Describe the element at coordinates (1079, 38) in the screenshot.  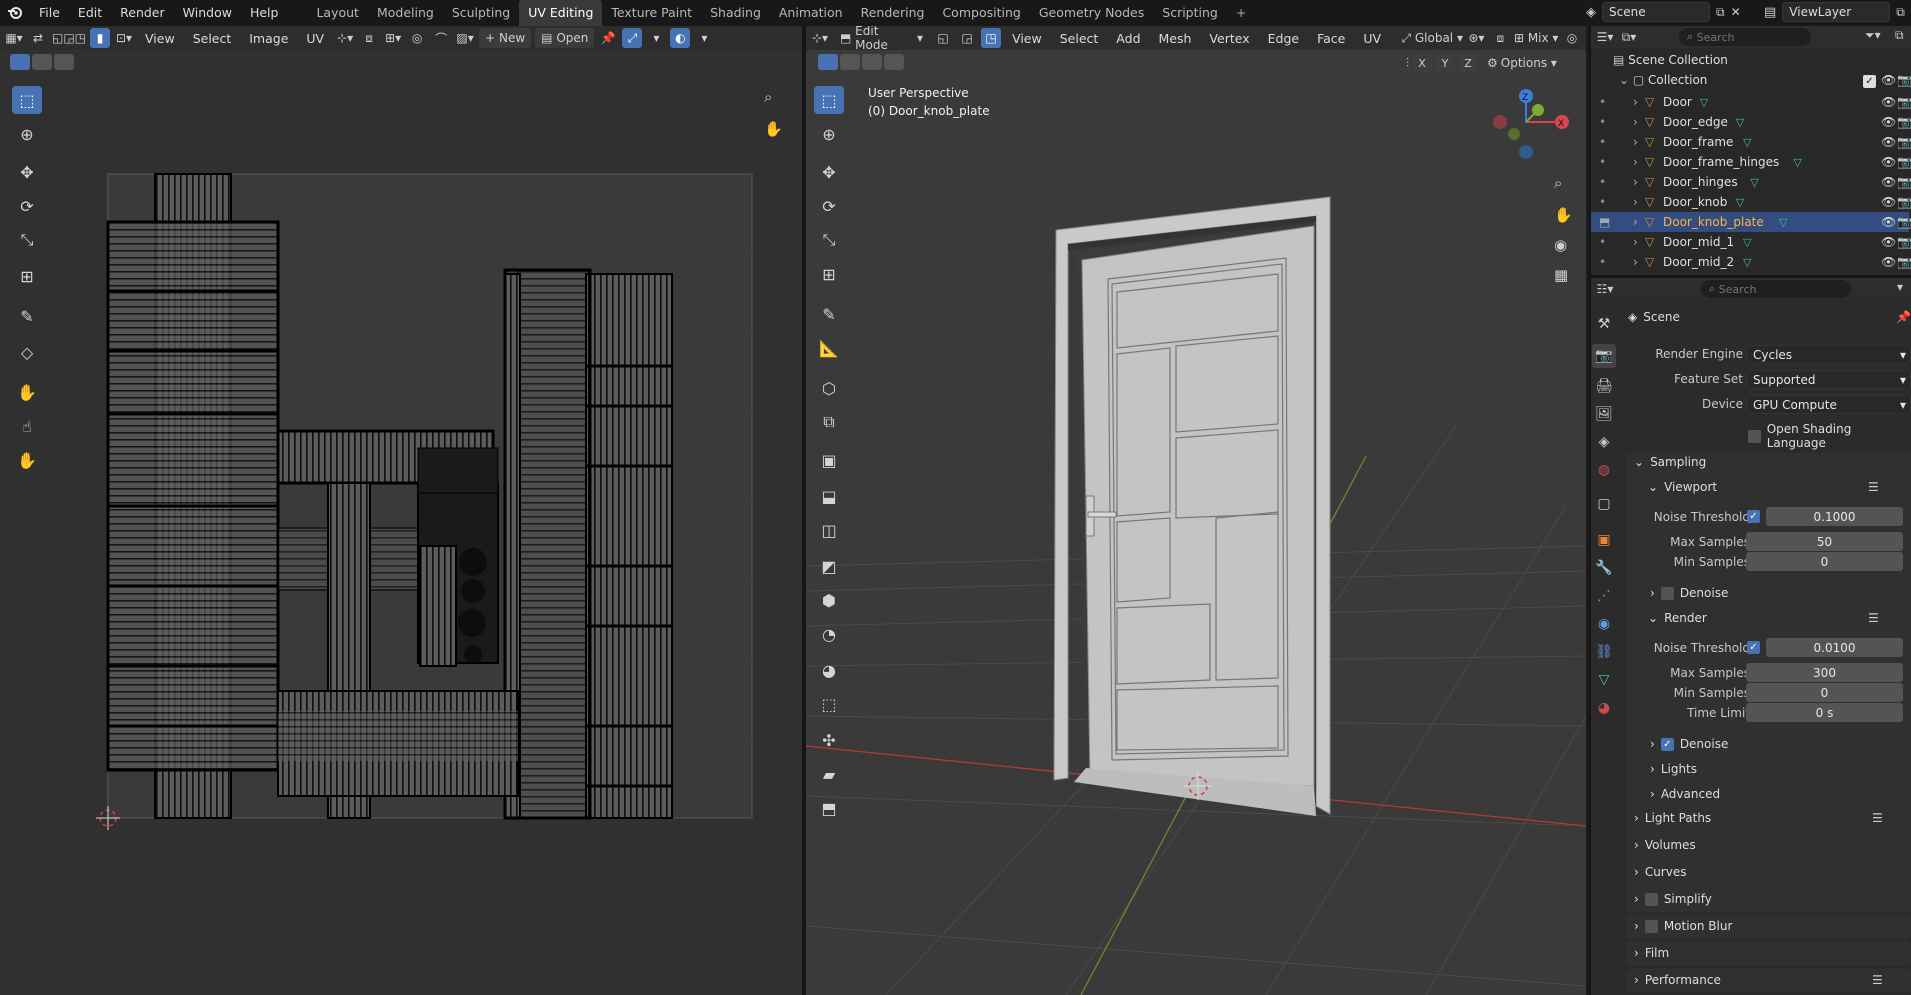
I see `vp-menu-select: Select` at that location.